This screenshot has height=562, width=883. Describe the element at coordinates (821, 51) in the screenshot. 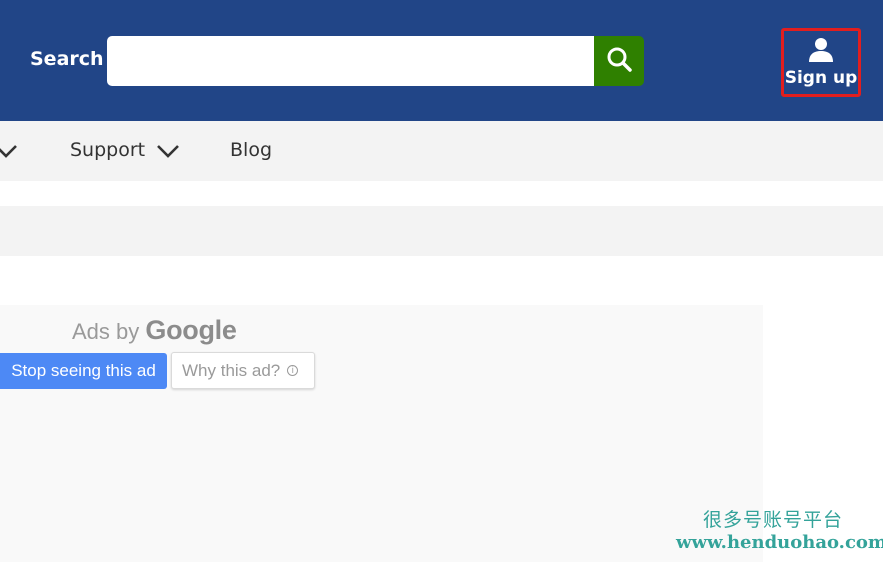

I see `user-icon` at that location.